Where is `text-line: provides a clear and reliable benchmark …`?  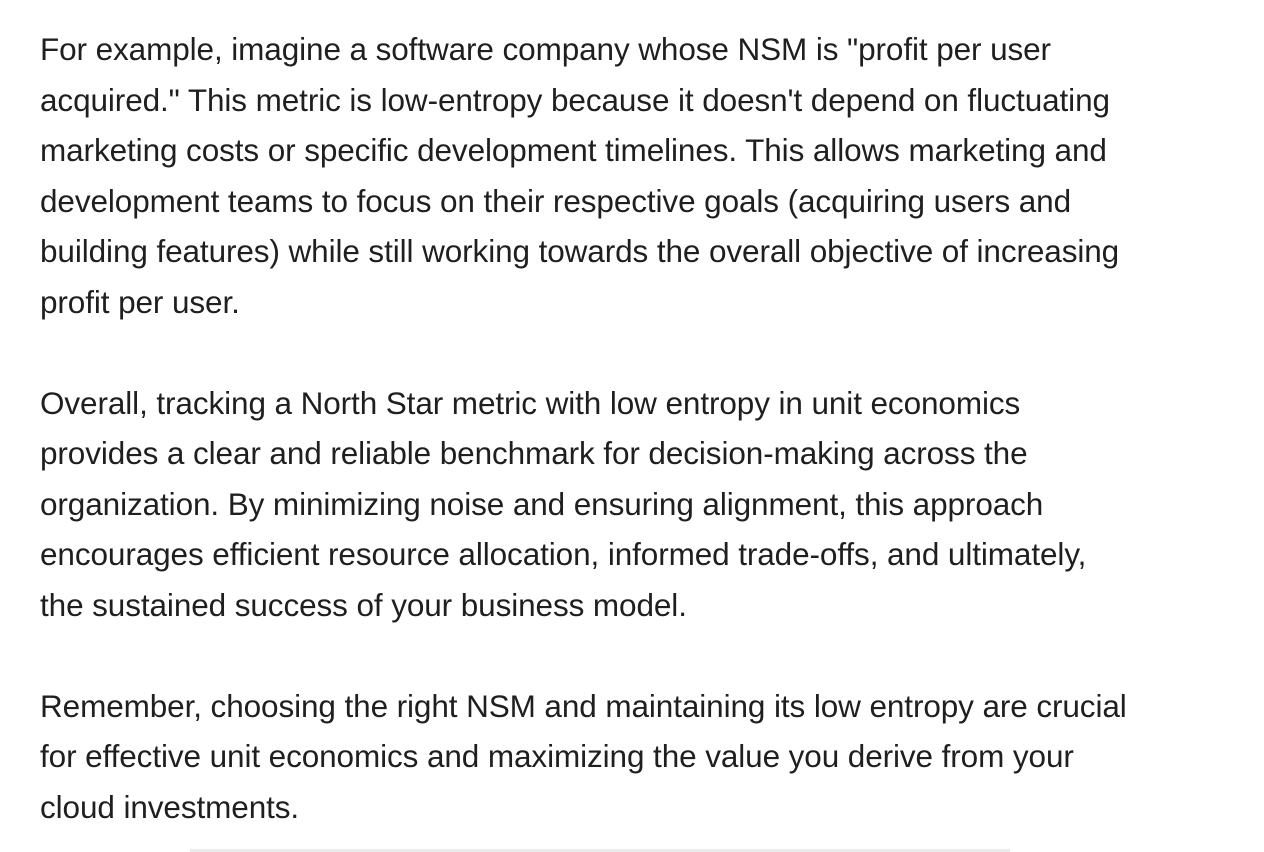 text-line: provides a clear and reliable benchmark … is located at coordinates (534, 453).